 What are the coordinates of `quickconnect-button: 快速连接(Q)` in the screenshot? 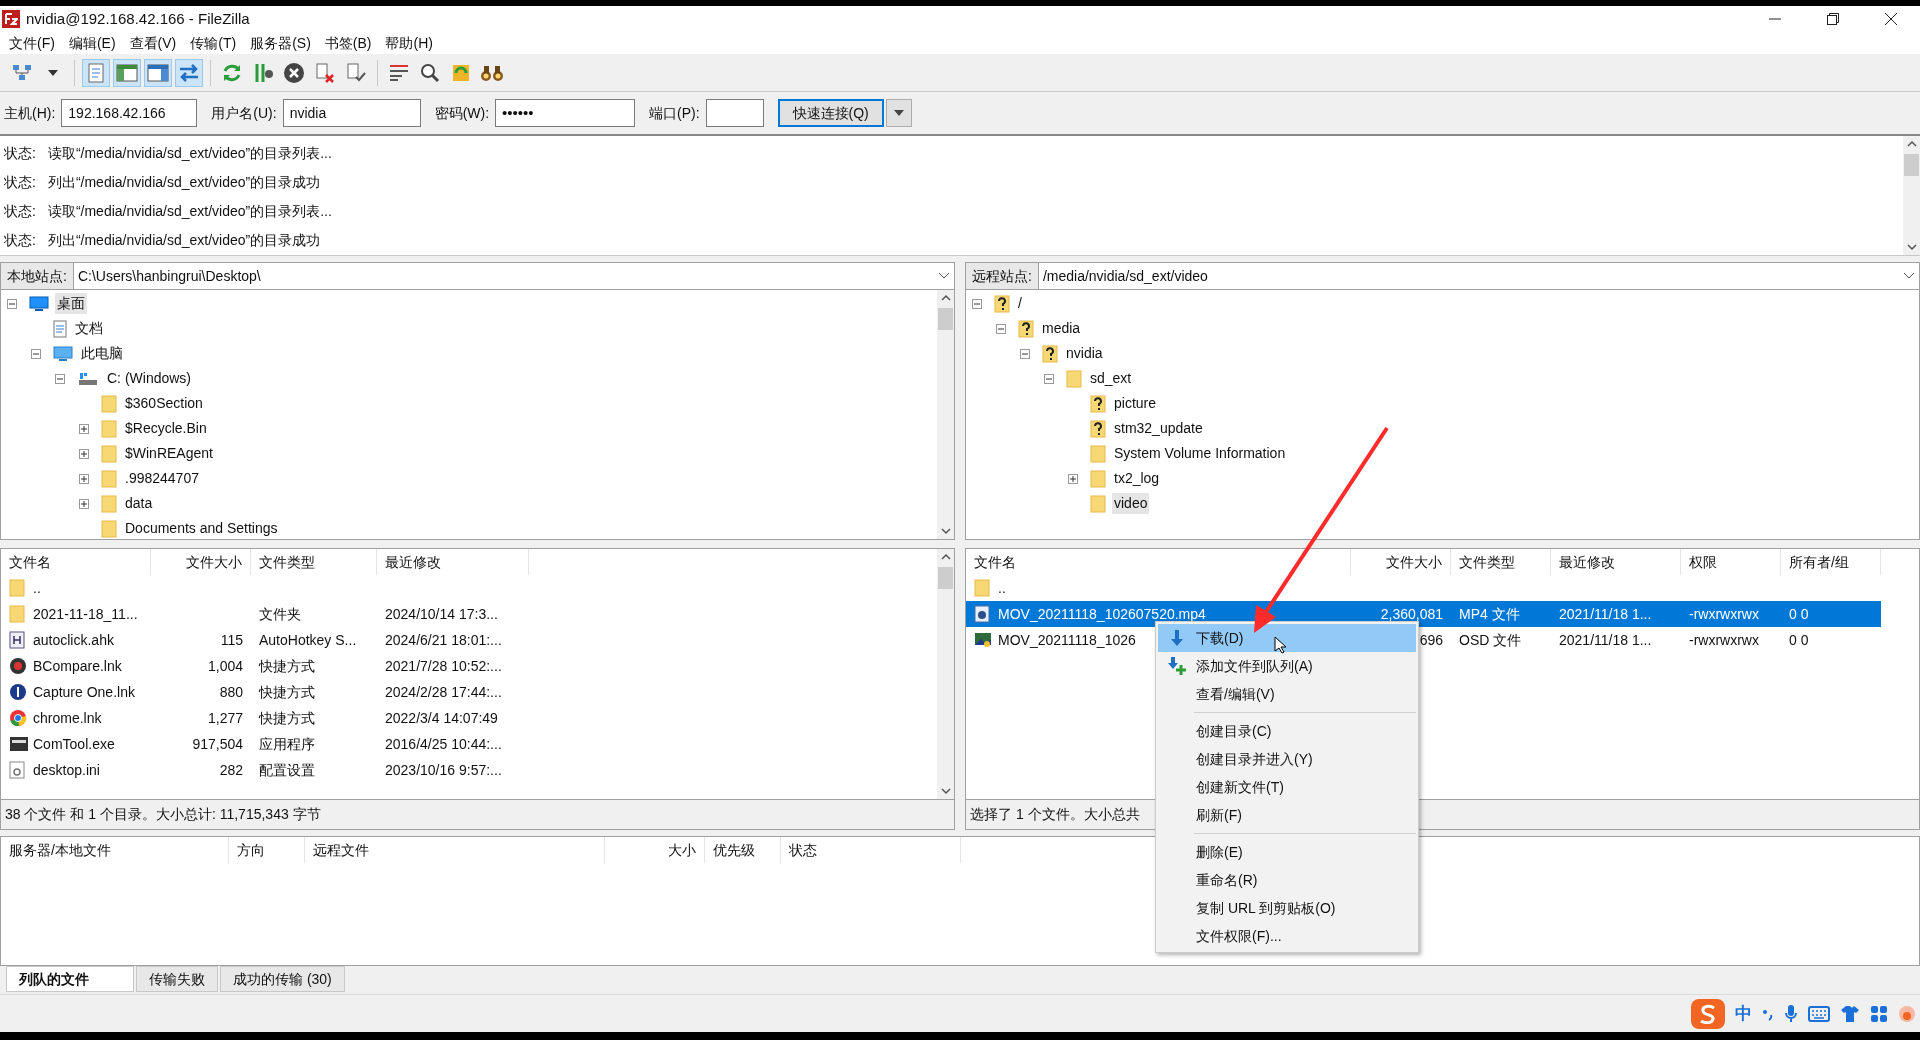 It's located at (830, 113).